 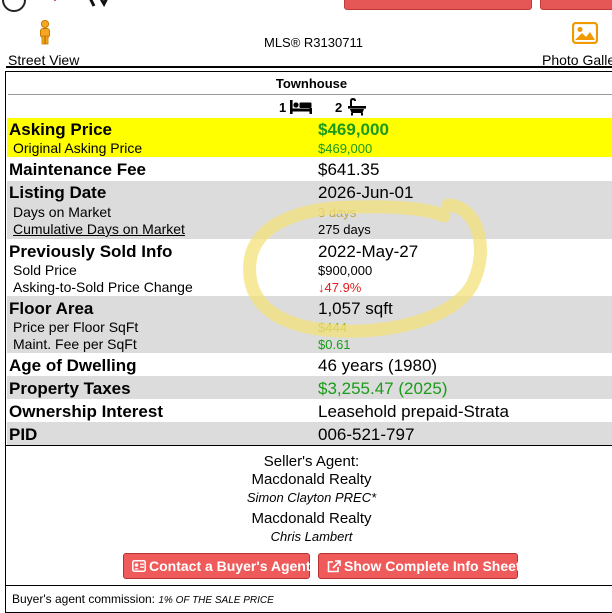 What do you see at coordinates (349, 169) in the screenshot?
I see `maintenance-fee-value: $641.35` at bounding box center [349, 169].